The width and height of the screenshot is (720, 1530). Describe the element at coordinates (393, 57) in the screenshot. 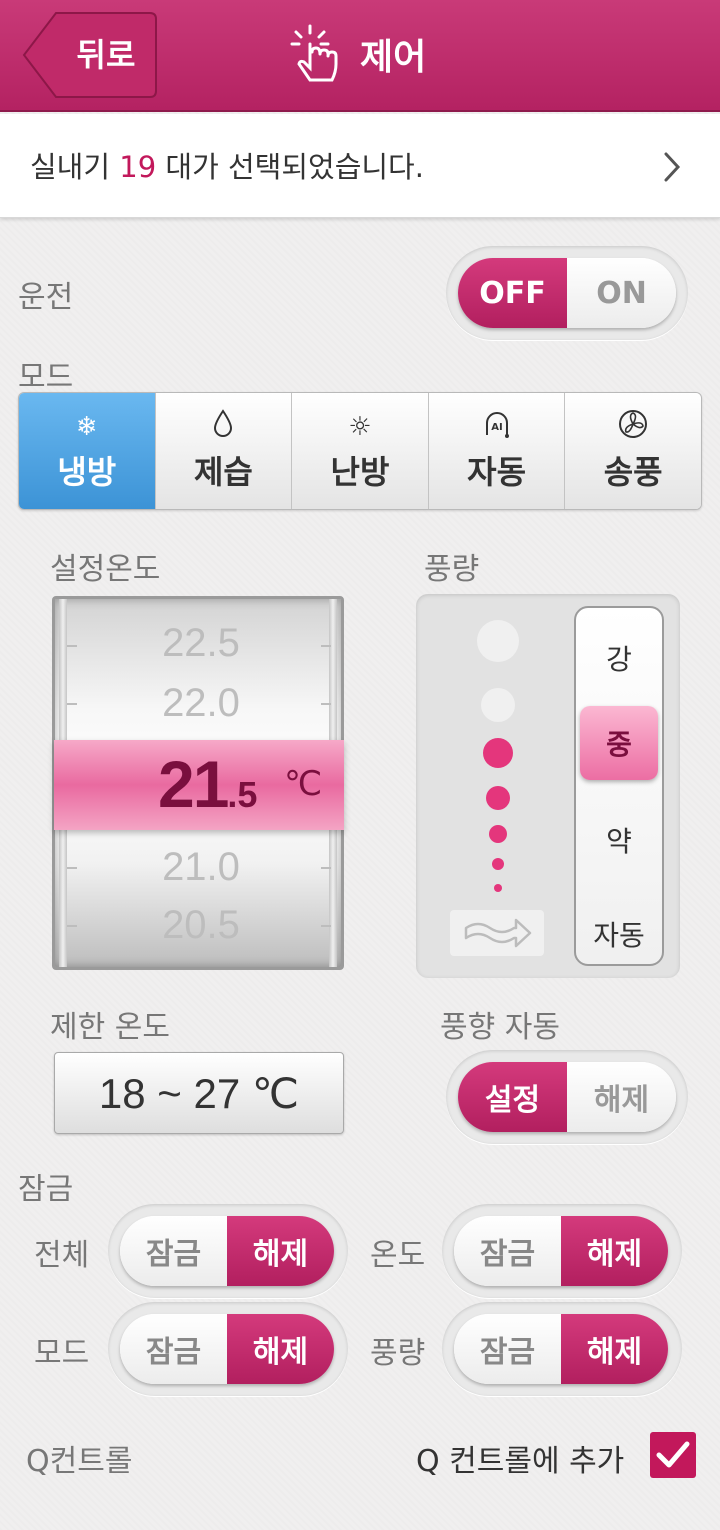

I see `page-title: 제어` at that location.